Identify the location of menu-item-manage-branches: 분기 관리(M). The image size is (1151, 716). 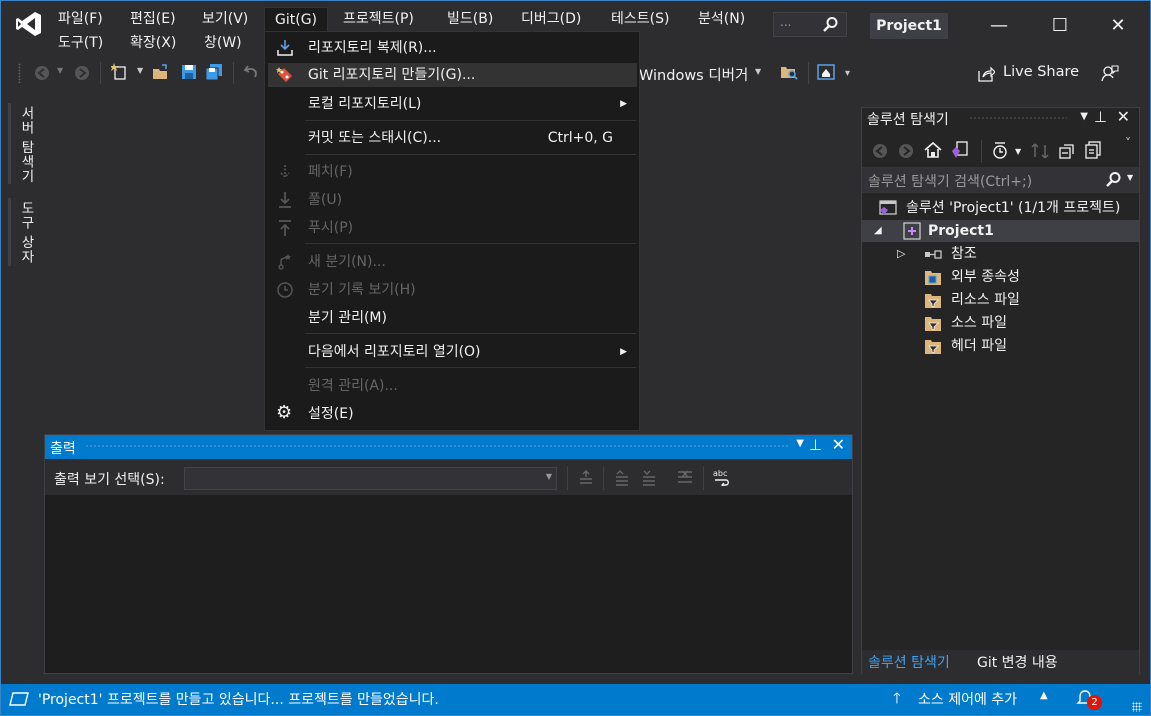
(452, 318).